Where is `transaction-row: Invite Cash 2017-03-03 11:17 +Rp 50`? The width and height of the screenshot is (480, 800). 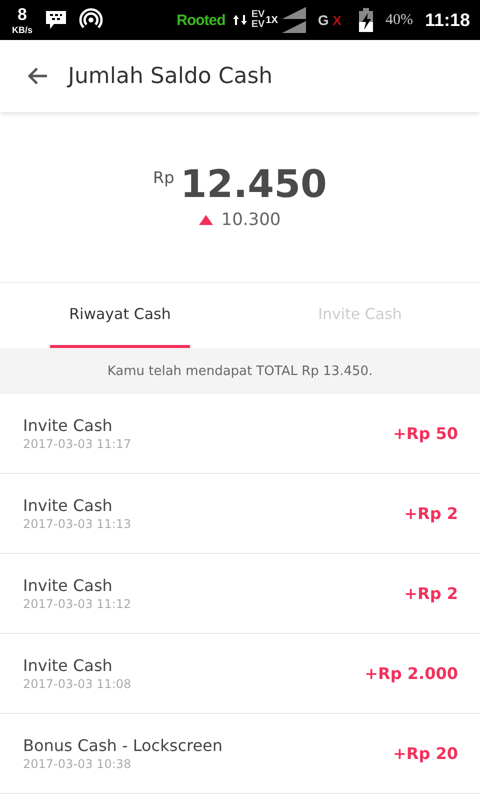 transaction-row: Invite Cash 2017-03-03 11:17 +Rp 50 is located at coordinates (240, 434).